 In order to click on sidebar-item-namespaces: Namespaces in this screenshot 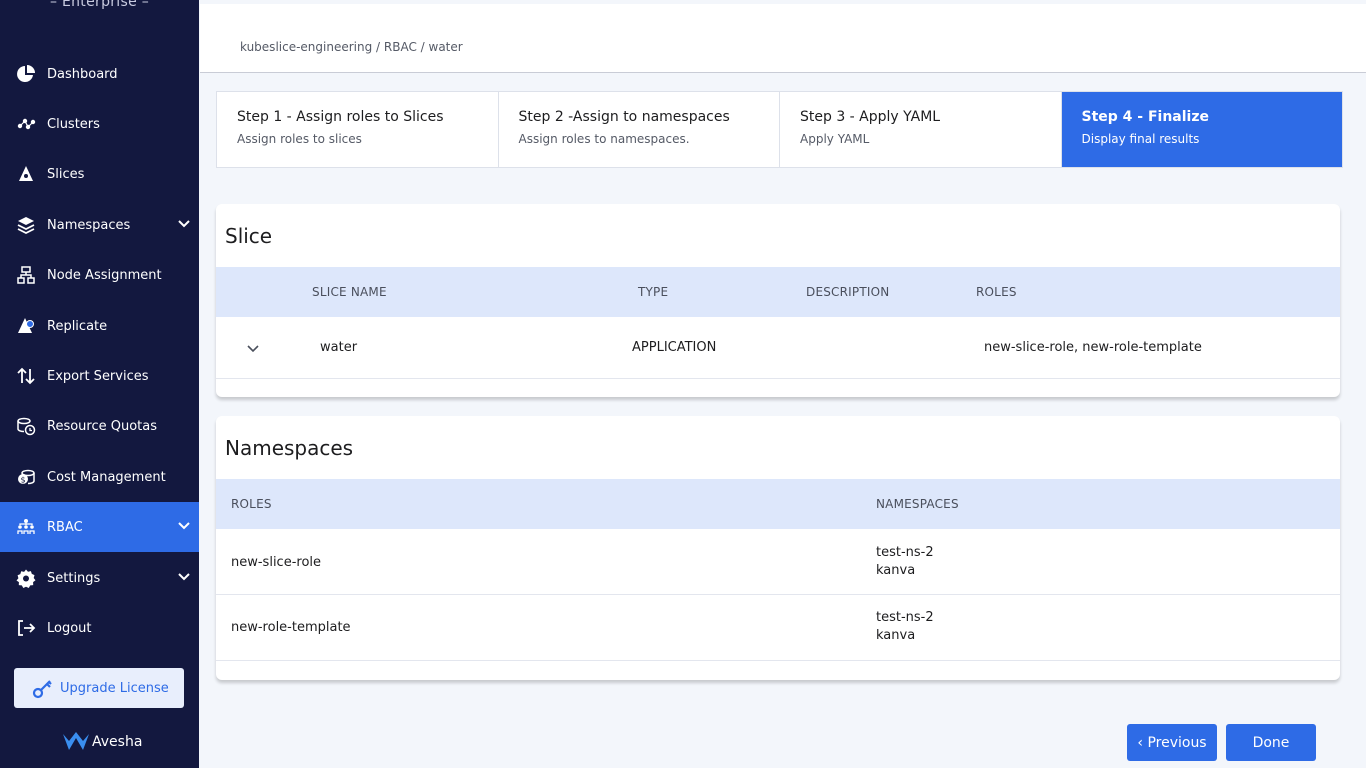, I will do `click(99, 225)`.